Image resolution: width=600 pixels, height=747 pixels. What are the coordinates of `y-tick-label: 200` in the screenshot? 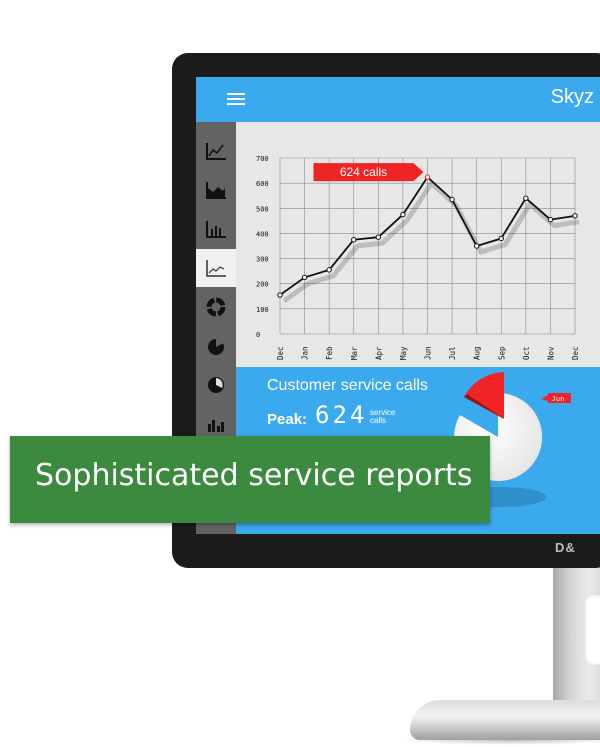 It's located at (262, 285).